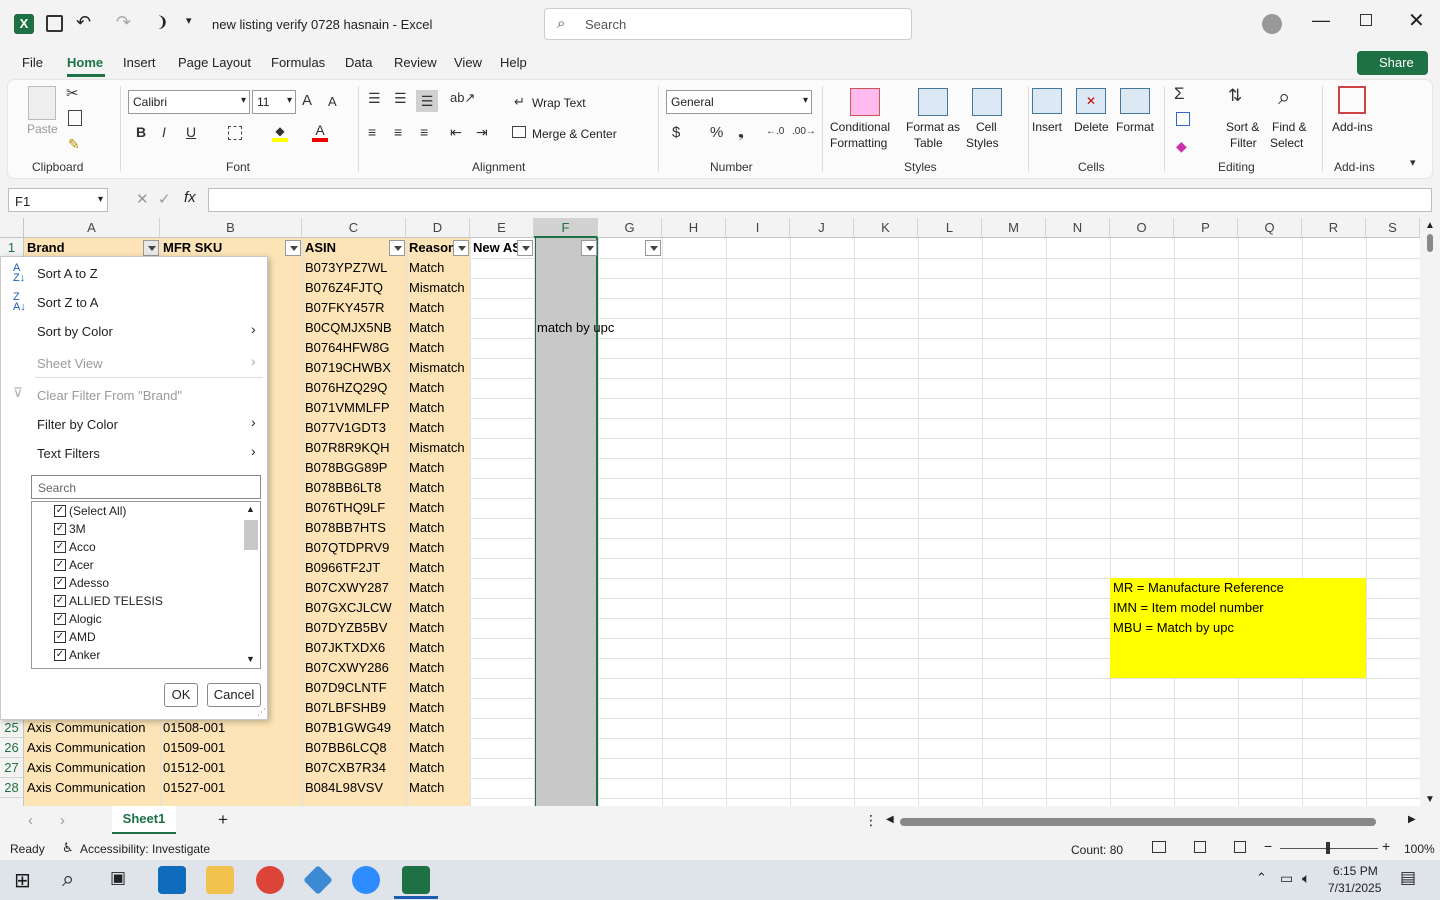 The height and width of the screenshot is (900, 1440). I want to click on conditional-formatting-label-2: Formatting, so click(858, 143).